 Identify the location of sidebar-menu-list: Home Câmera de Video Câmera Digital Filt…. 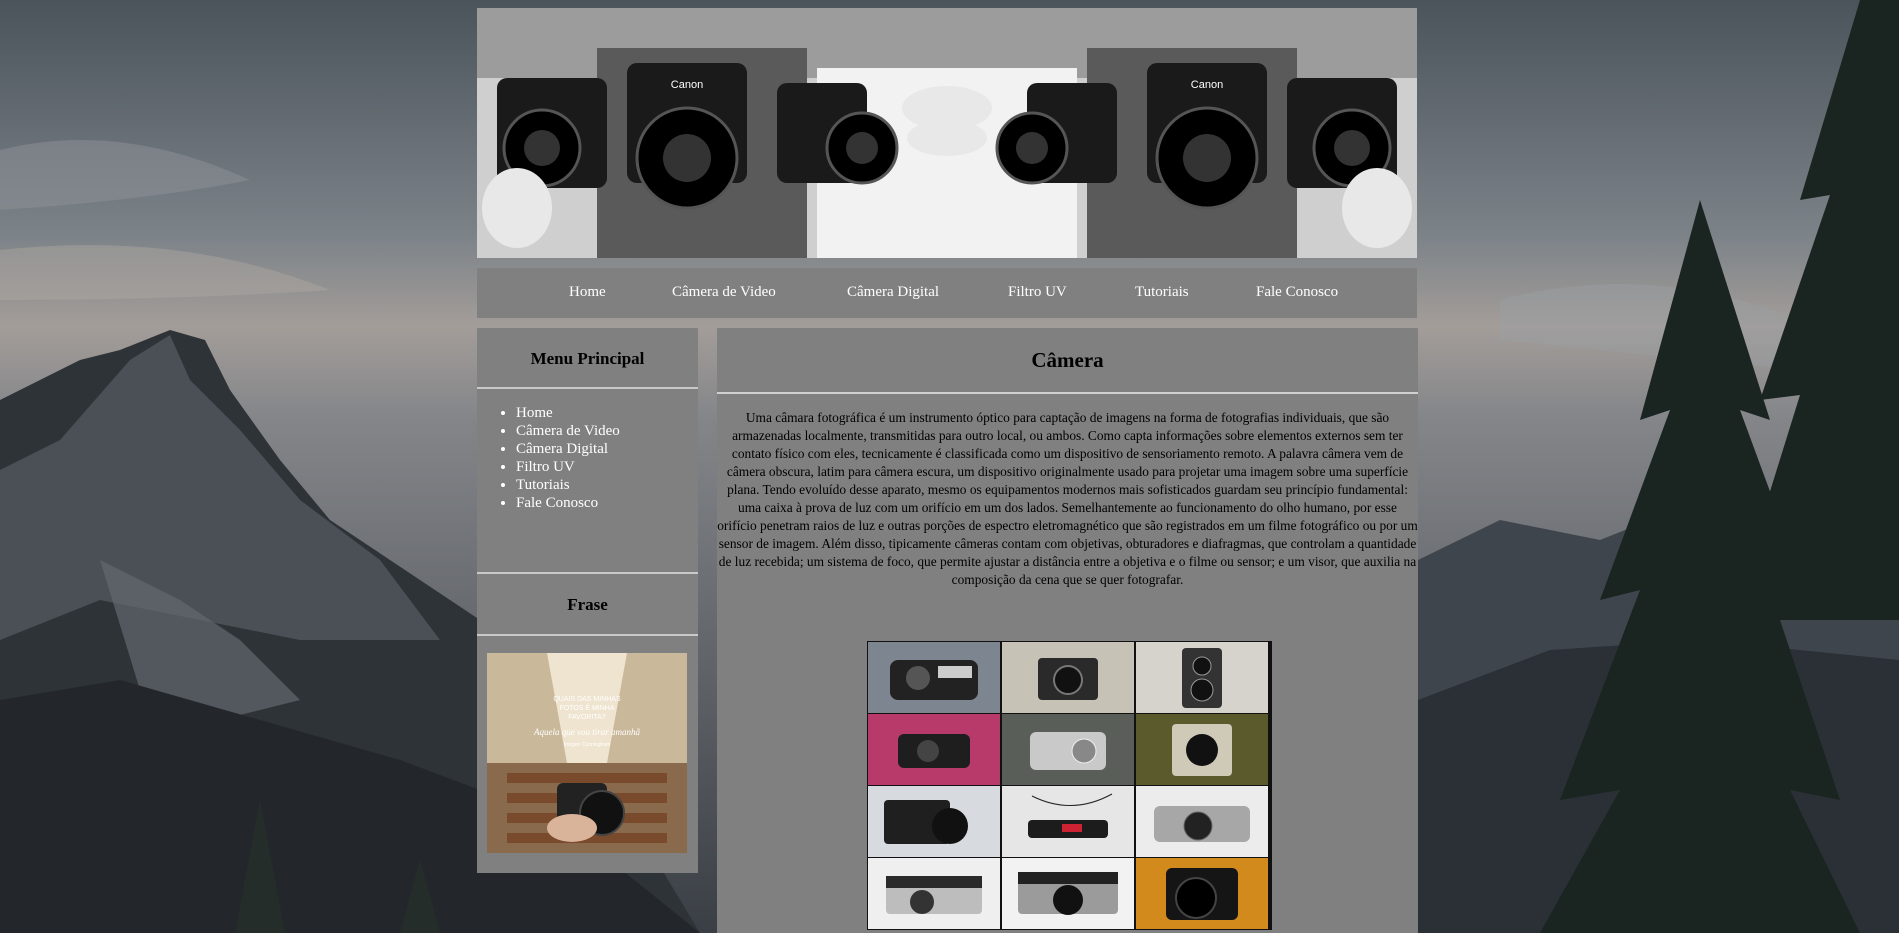
(548, 458).